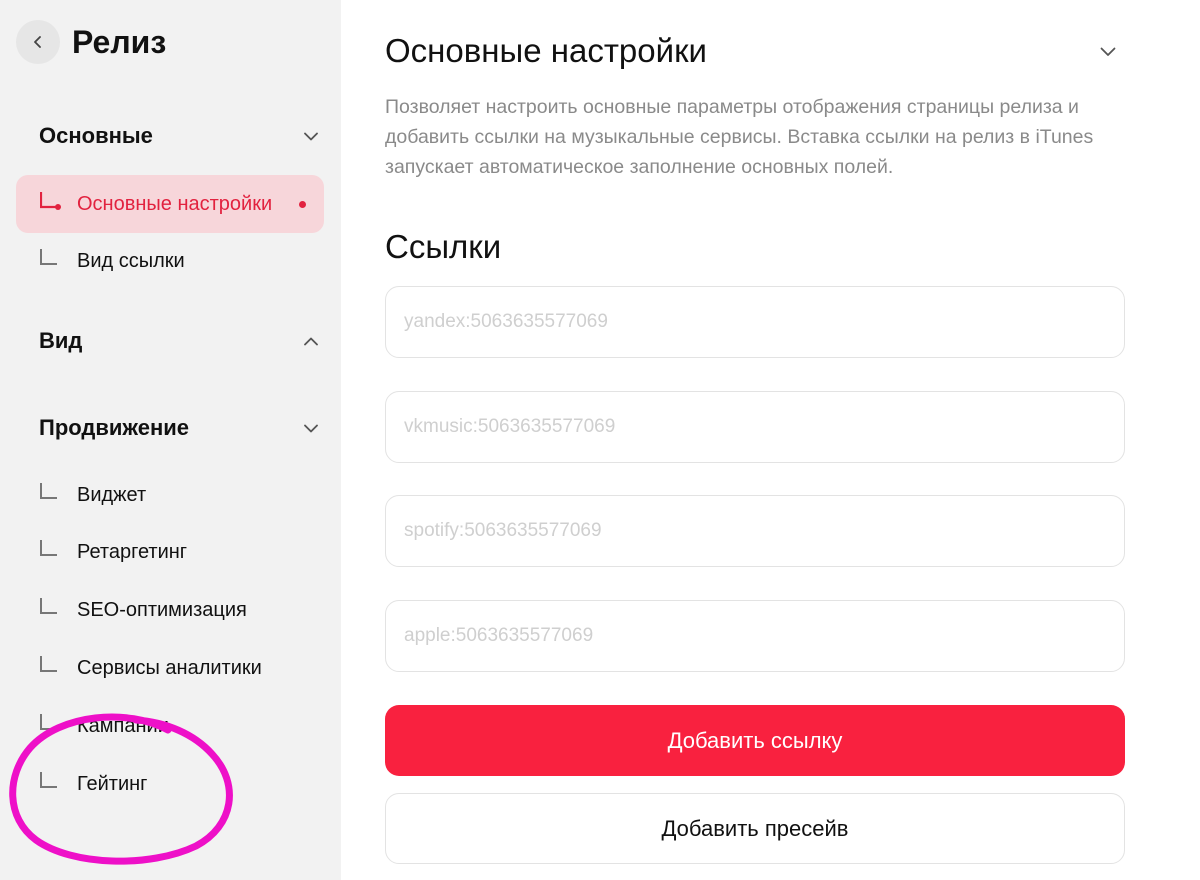  I want to click on sidebar-item-retargeting: Ретаргетинг, so click(170, 552).